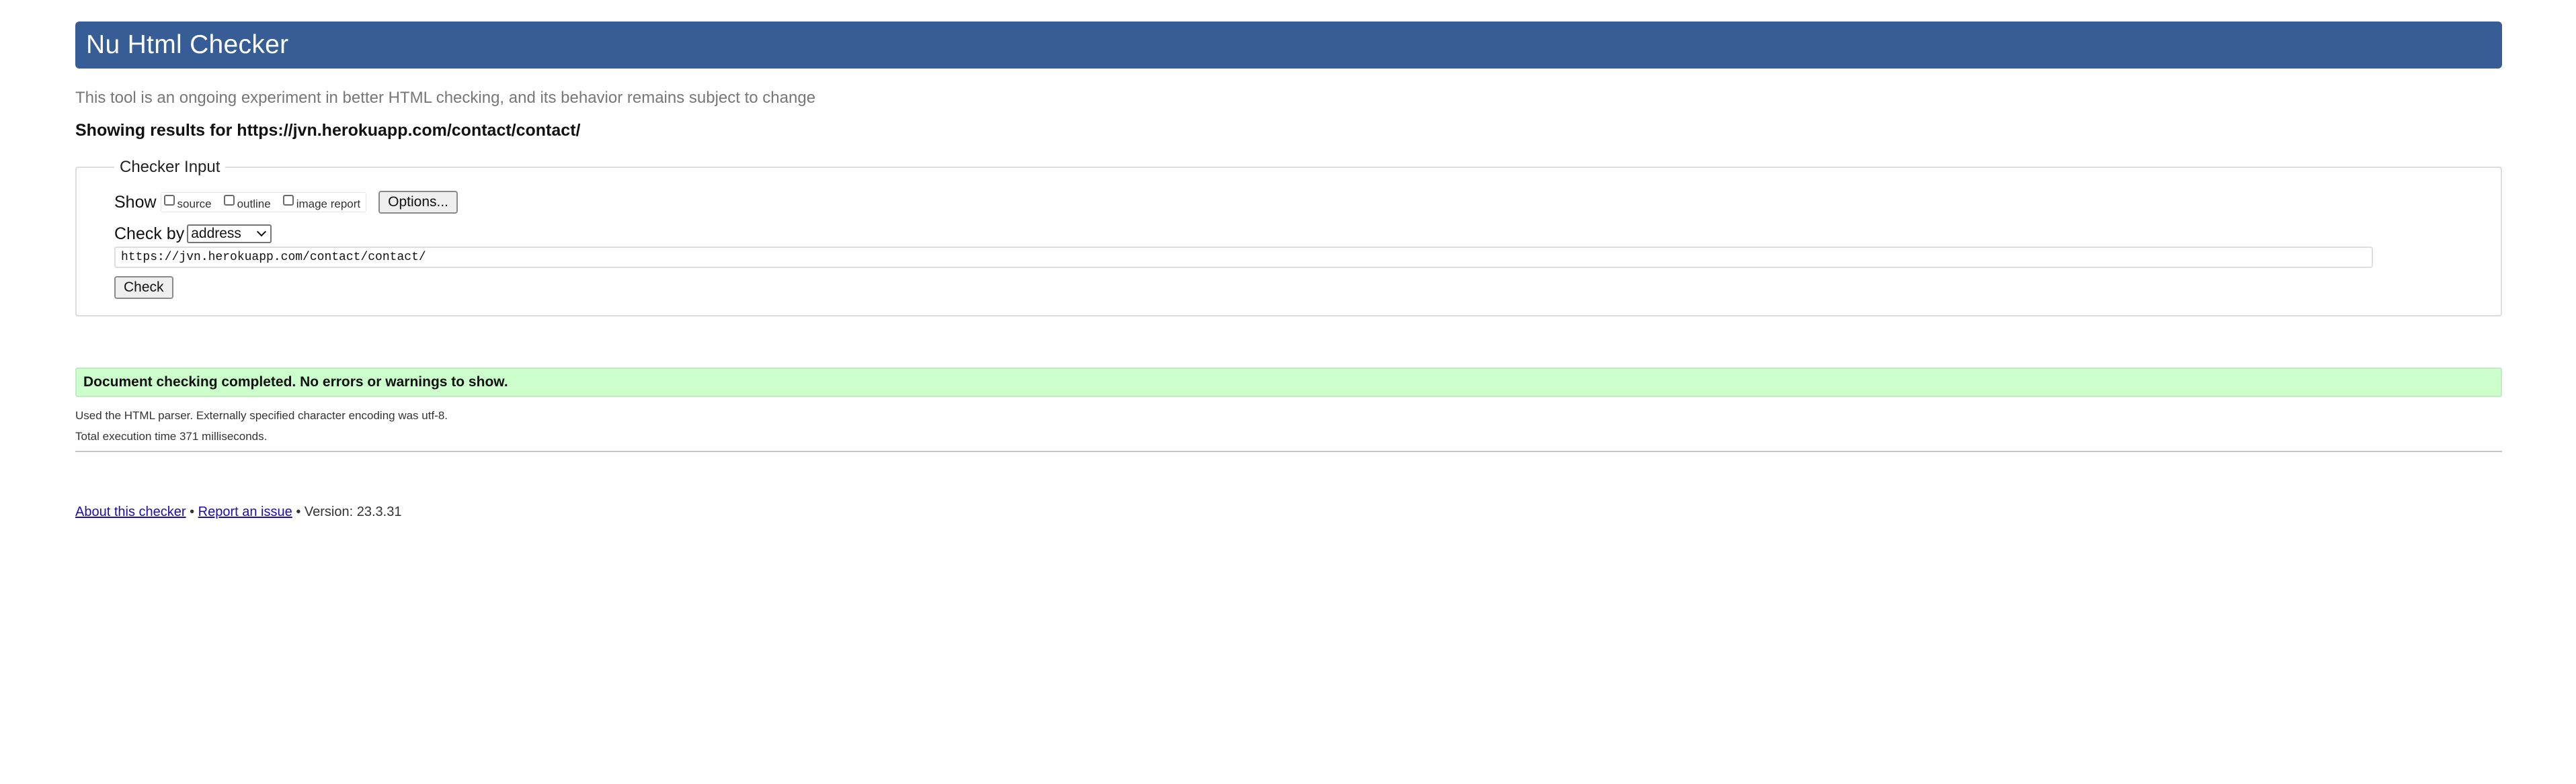  I want to click on chevron-down-icon, so click(262, 231).